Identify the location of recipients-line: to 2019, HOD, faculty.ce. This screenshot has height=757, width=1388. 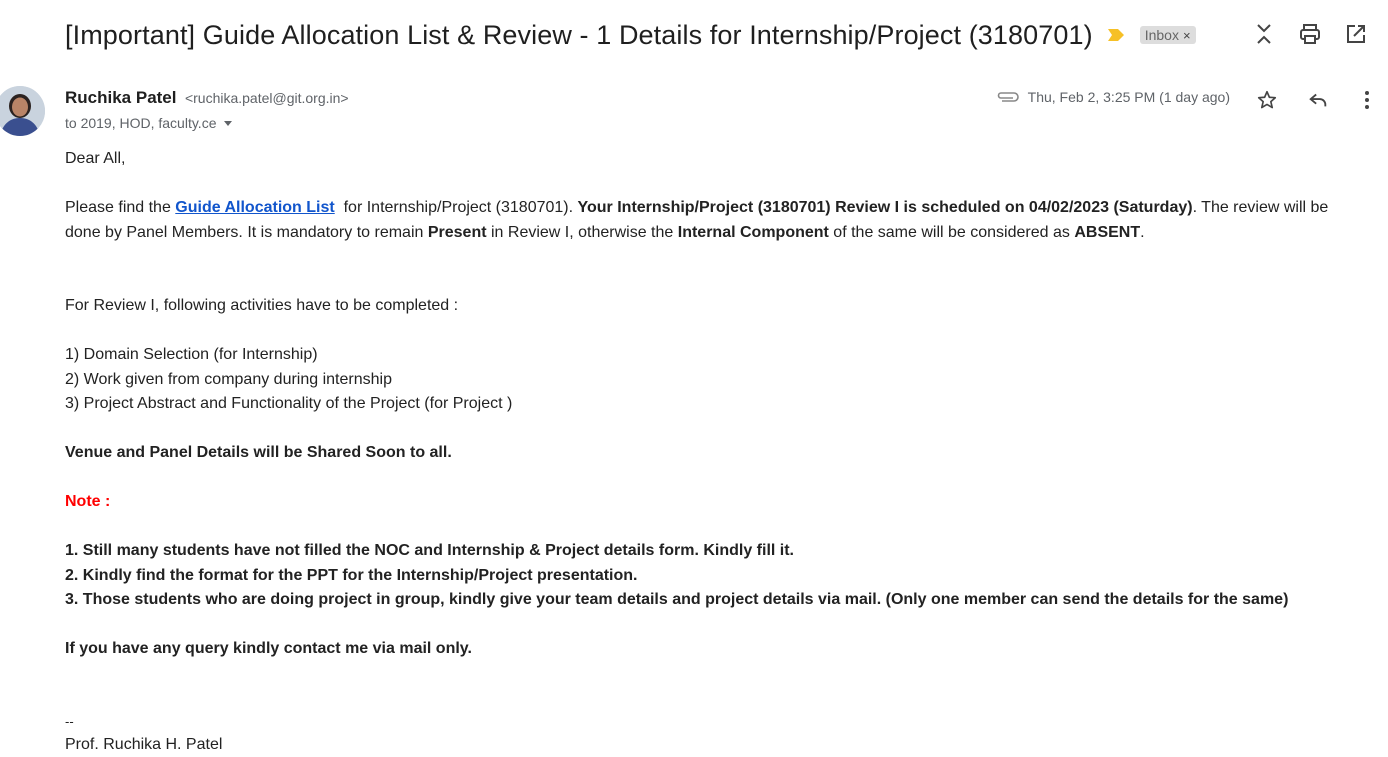
(149, 123).